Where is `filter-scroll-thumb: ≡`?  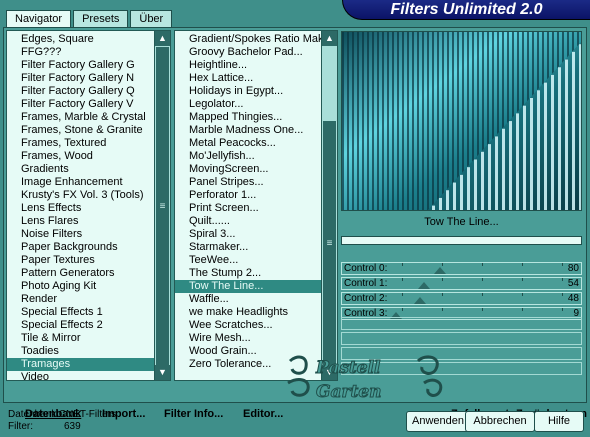
filter-scroll-thumb: ≡ is located at coordinates (329, 243).